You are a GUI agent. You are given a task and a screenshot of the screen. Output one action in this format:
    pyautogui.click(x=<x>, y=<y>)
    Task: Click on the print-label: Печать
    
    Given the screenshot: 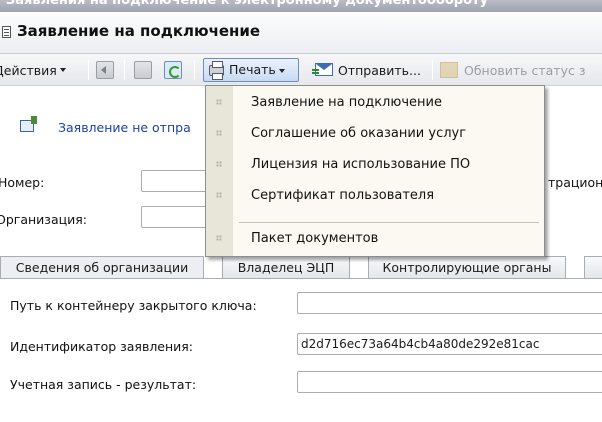 What is the action you would take?
    pyautogui.click(x=252, y=69)
    